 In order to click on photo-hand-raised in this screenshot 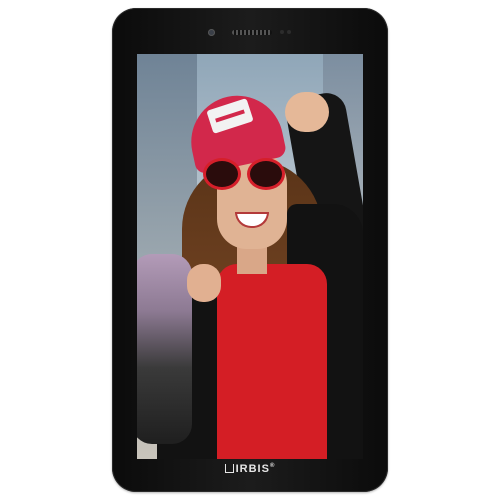, I will do `click(307, 112)`.